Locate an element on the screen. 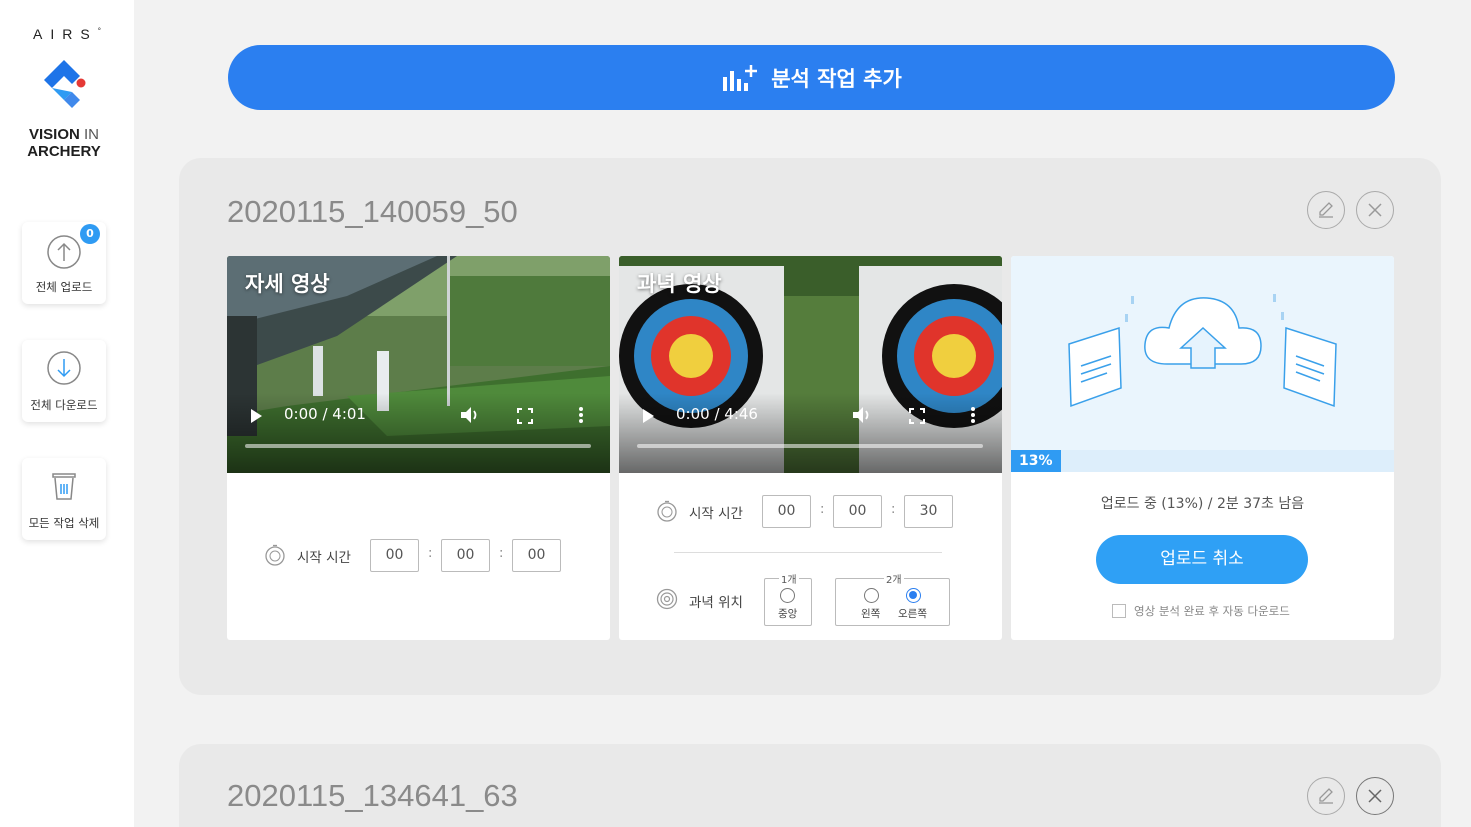  upload-count-badge: 0 is located at coordinates (90, 234).